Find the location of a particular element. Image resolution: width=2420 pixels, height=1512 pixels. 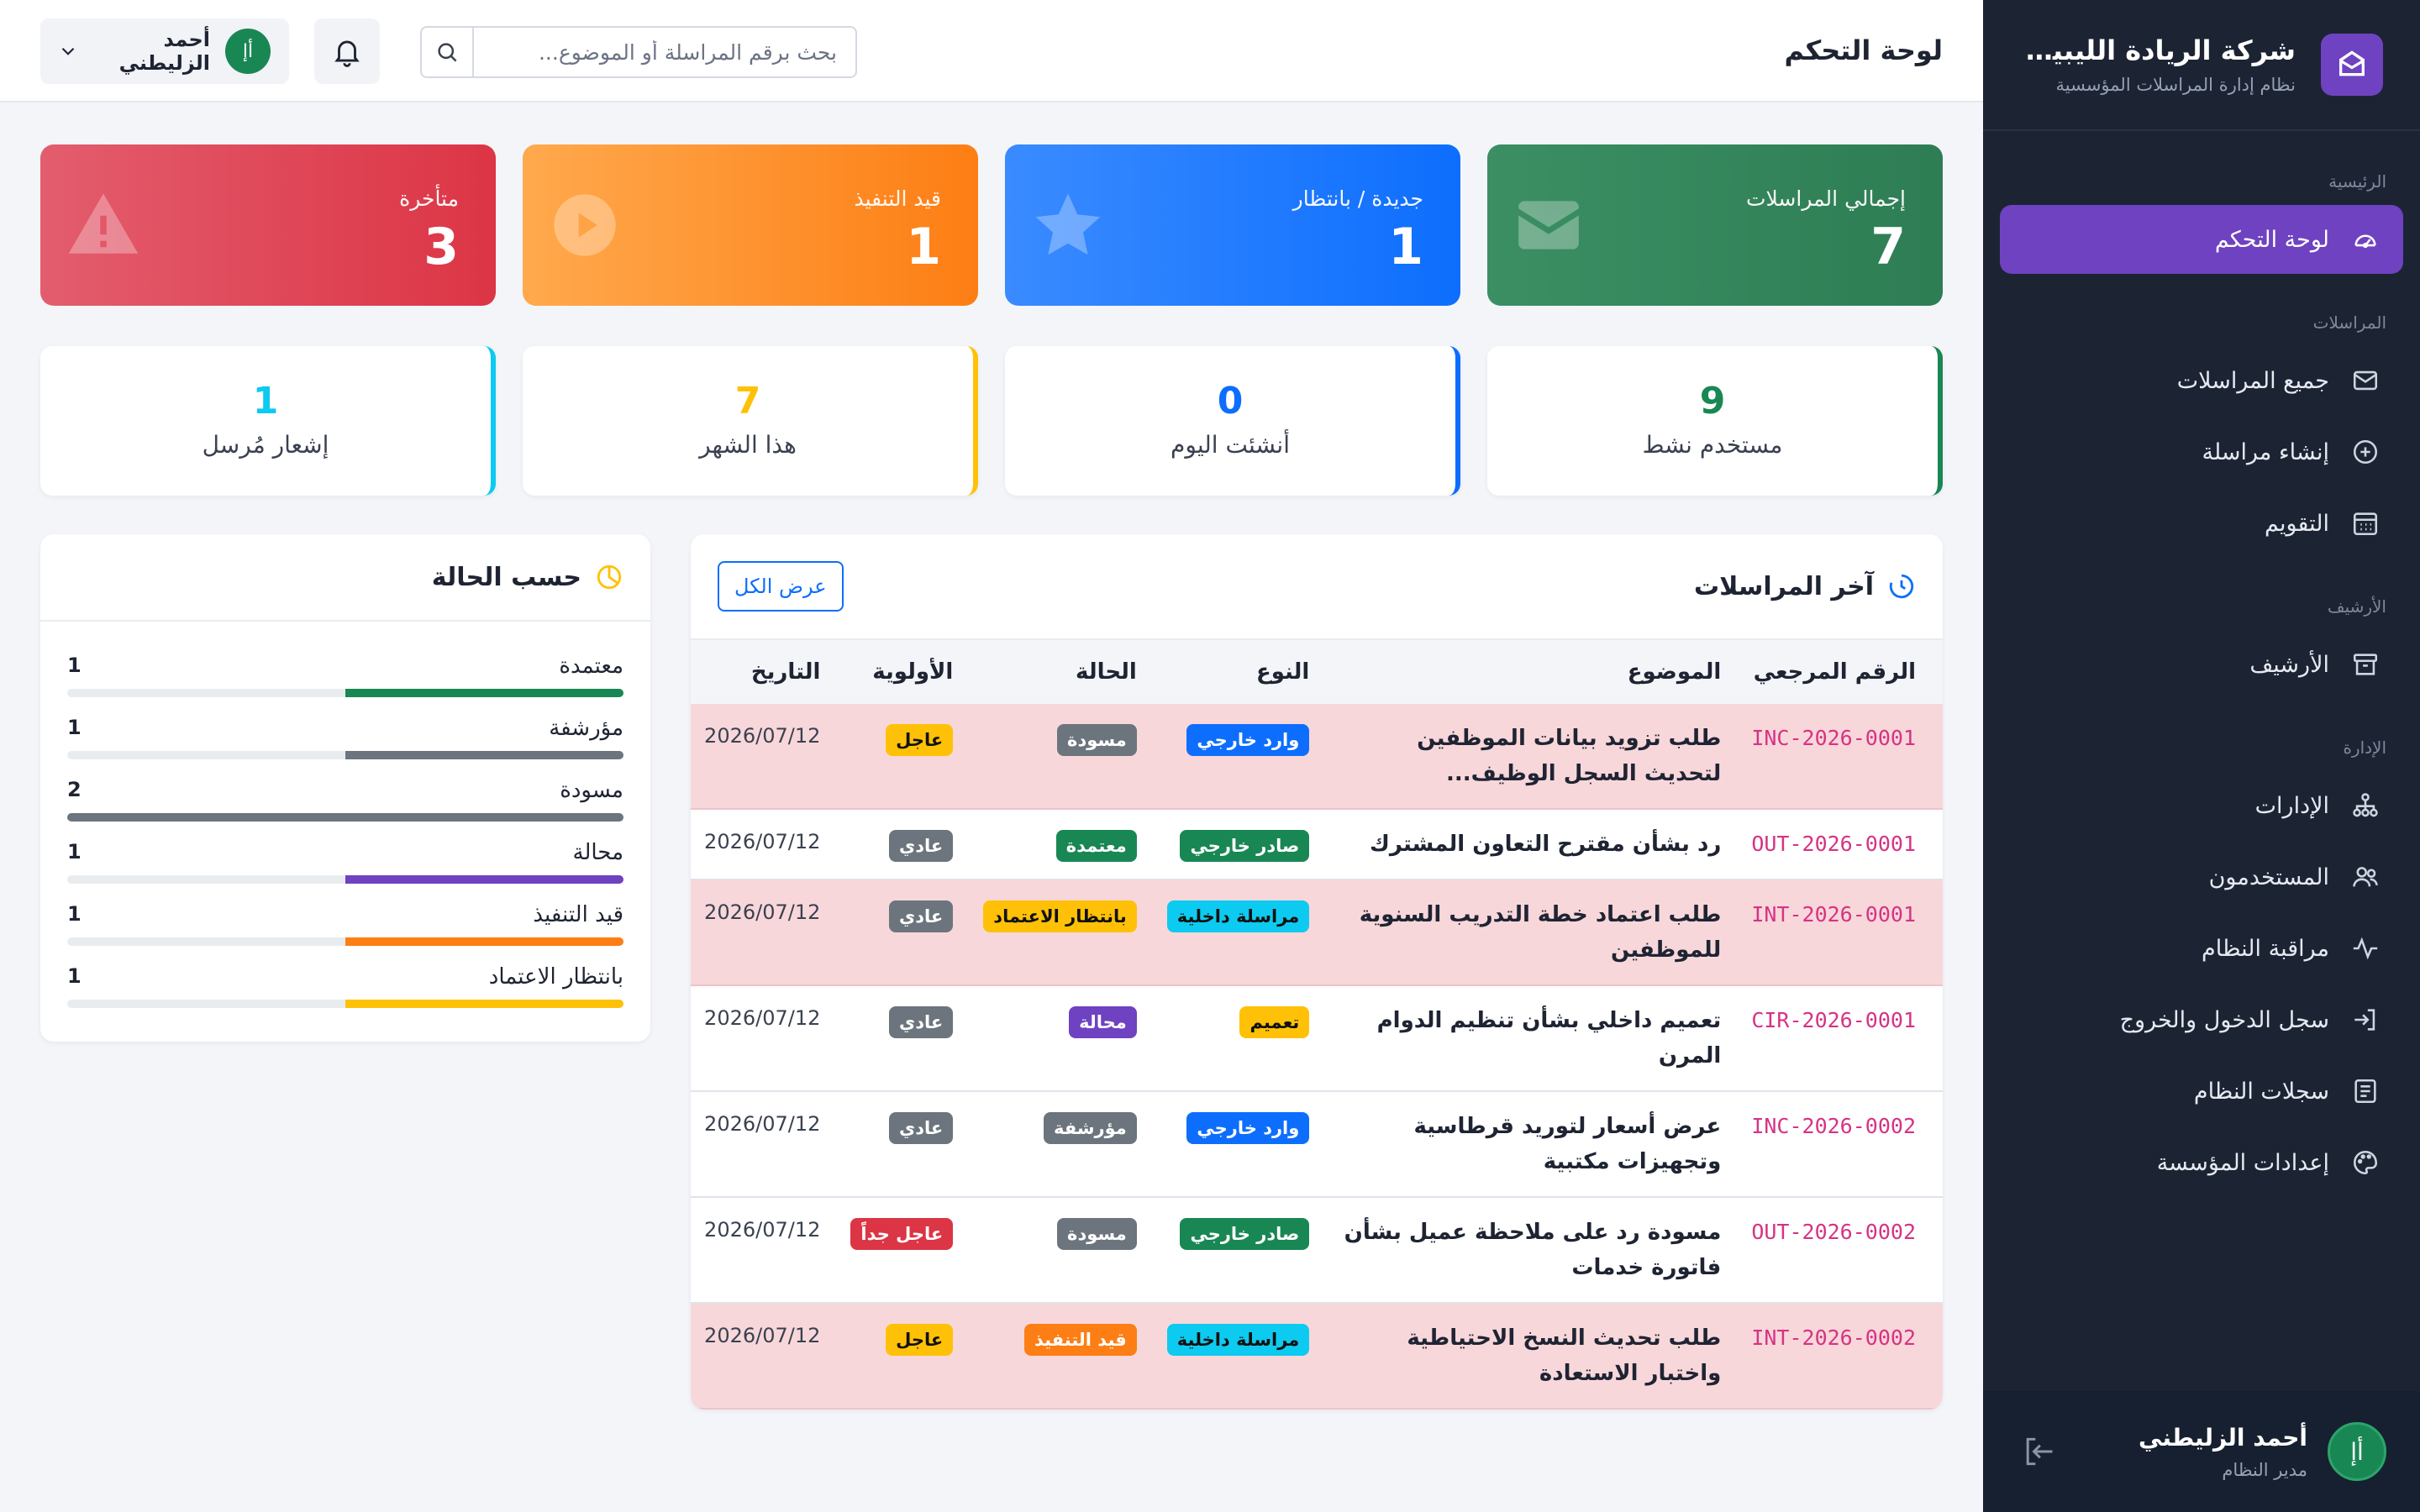

reference-number: INC-2026-0001 is located at coordinates (1840, 757).